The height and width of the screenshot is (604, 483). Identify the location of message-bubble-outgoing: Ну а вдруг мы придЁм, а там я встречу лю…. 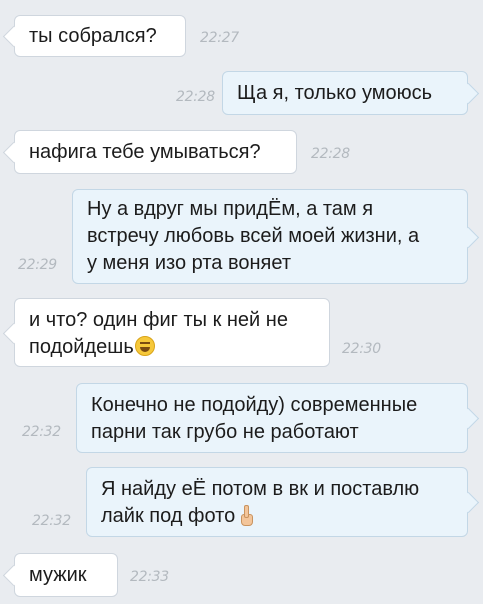
(270, 236).